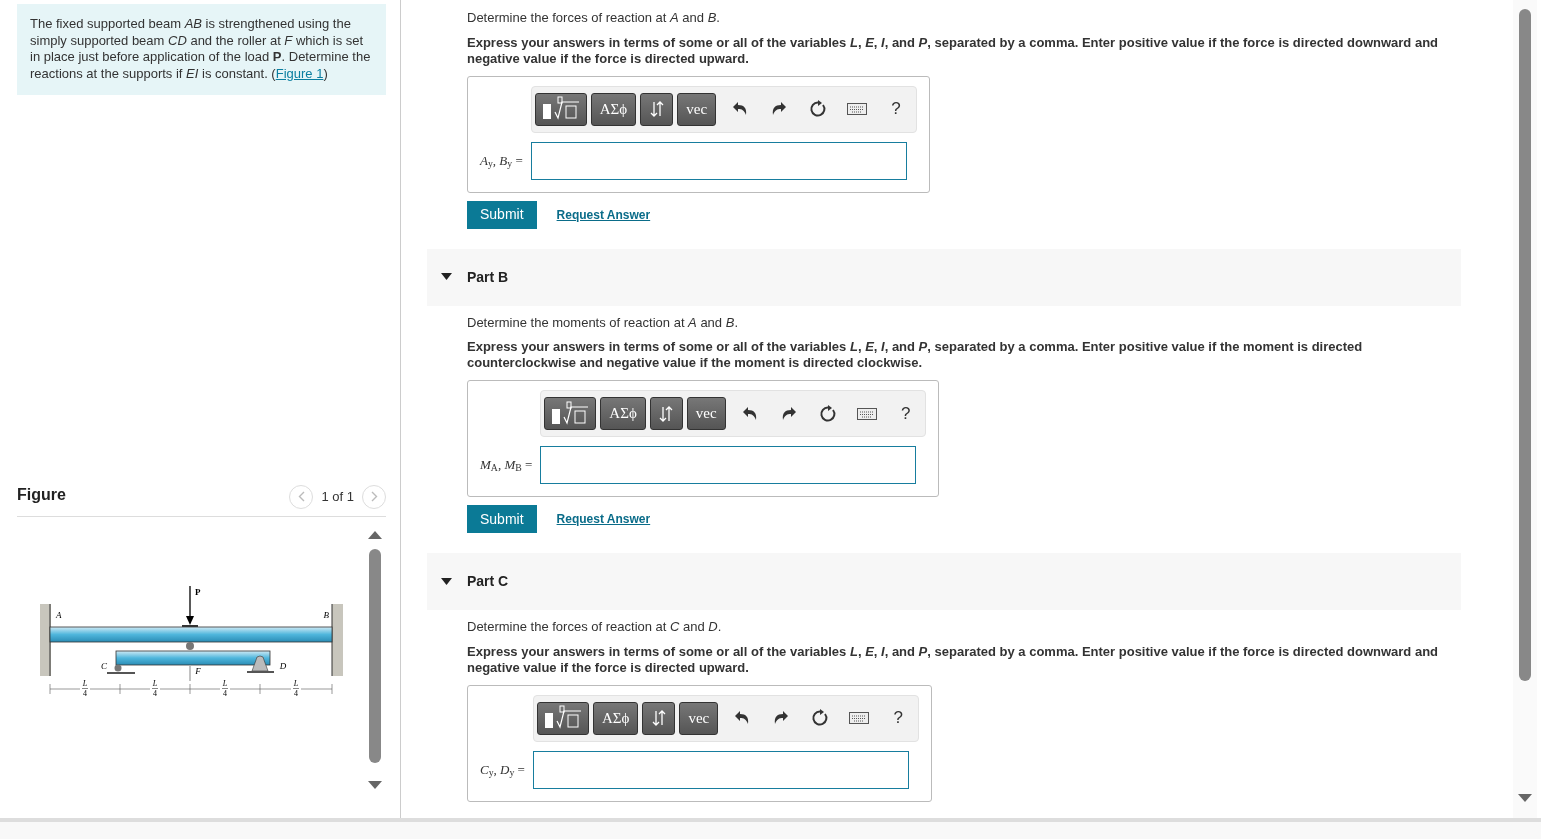 This screenshot has height=839, width=1541. I want to click on part-header: Part C, so click(944, 581).